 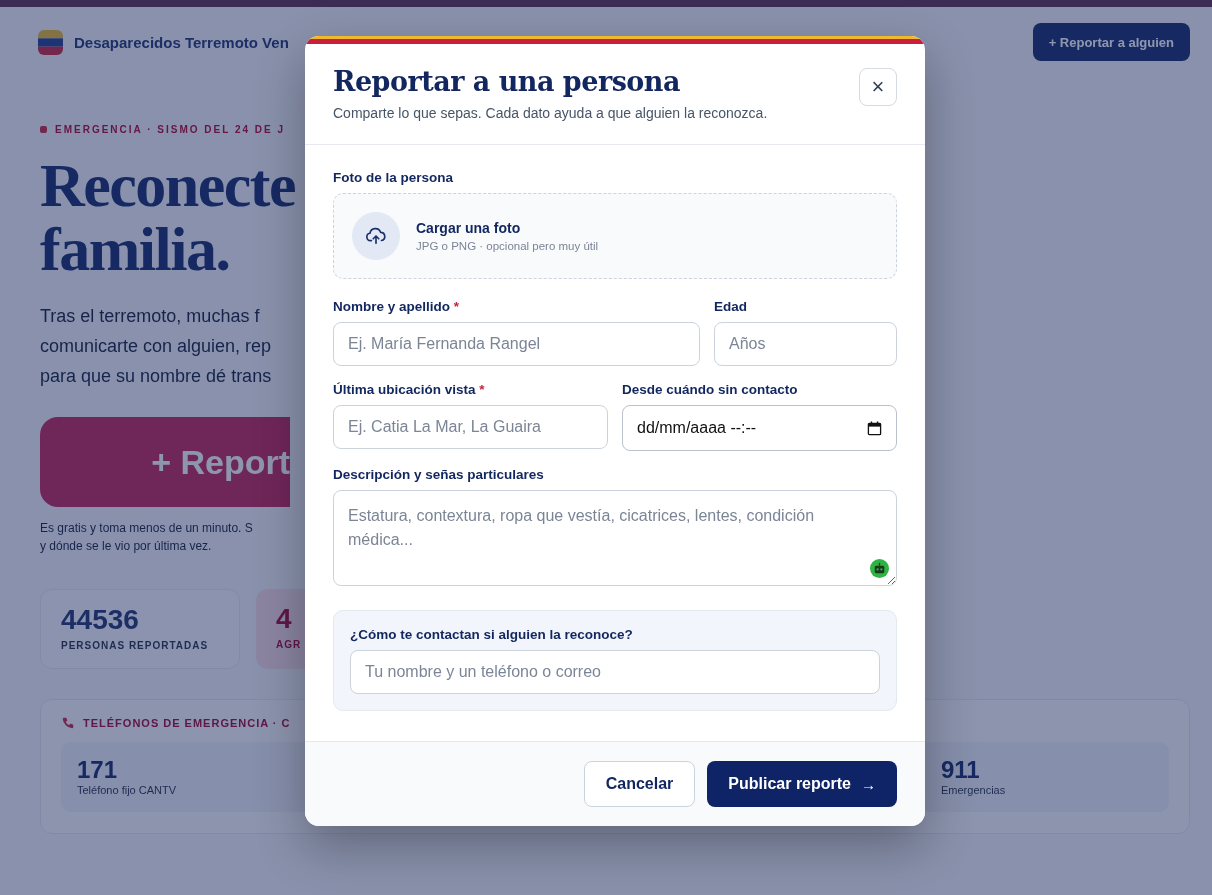 I want to click on date-field: dd/mm/aaaa --:--, so click(x=759, y=428).